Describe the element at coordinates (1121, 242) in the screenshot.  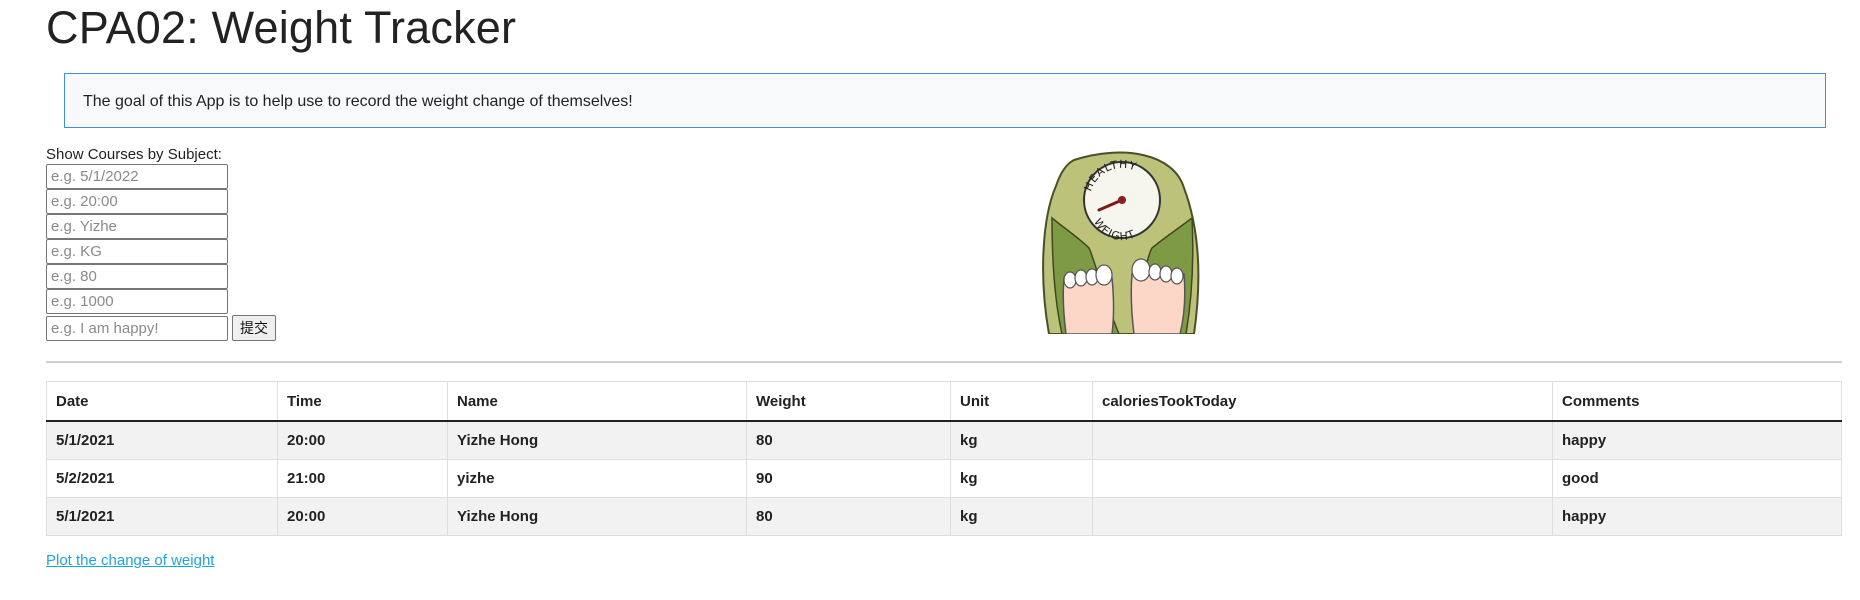
I see `bathroom-scale-icon: HEALTHY WEIGHT` at that location.